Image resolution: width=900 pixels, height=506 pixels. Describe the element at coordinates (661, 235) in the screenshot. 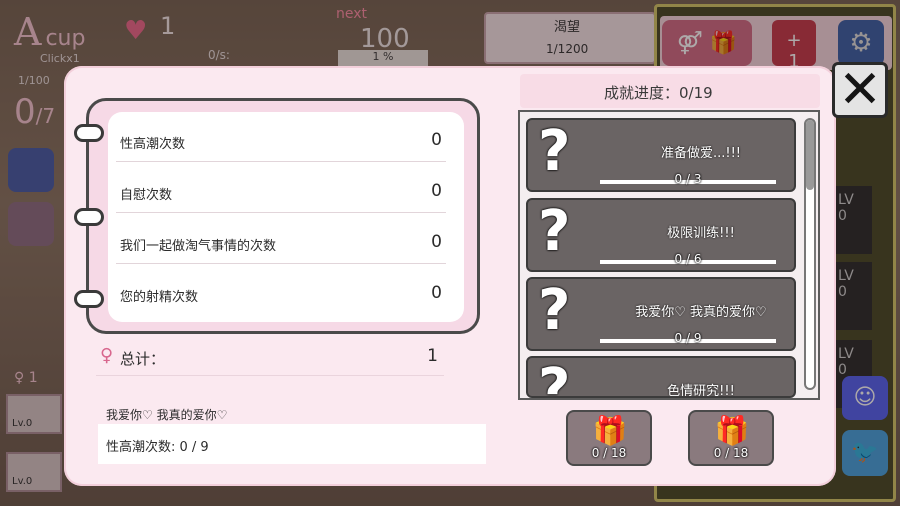

I see `achievement-card: ? 极限训练!!! 0 / 6` at that location.